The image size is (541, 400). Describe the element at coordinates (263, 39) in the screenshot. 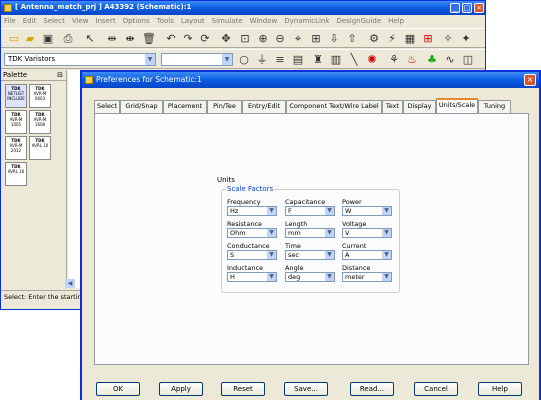

I see `zoom-in-icon: ⊕` at that location.